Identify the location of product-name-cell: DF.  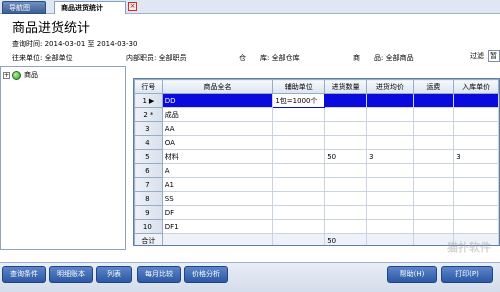
(217, 212).